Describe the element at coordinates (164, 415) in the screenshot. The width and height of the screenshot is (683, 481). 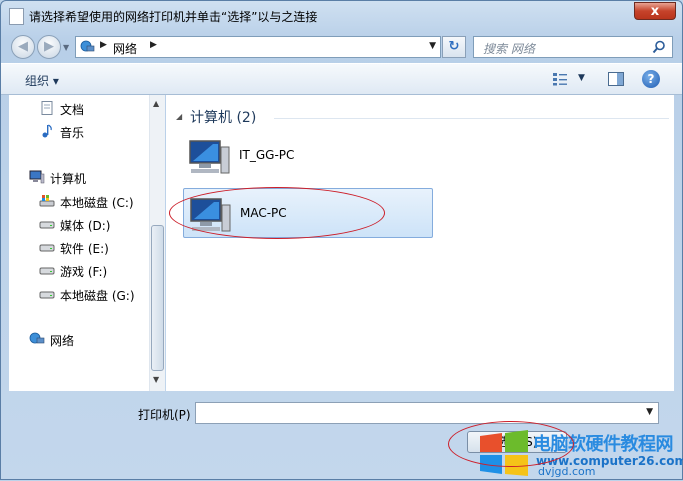
I see `printer-label: 打印机(P)` at that location.